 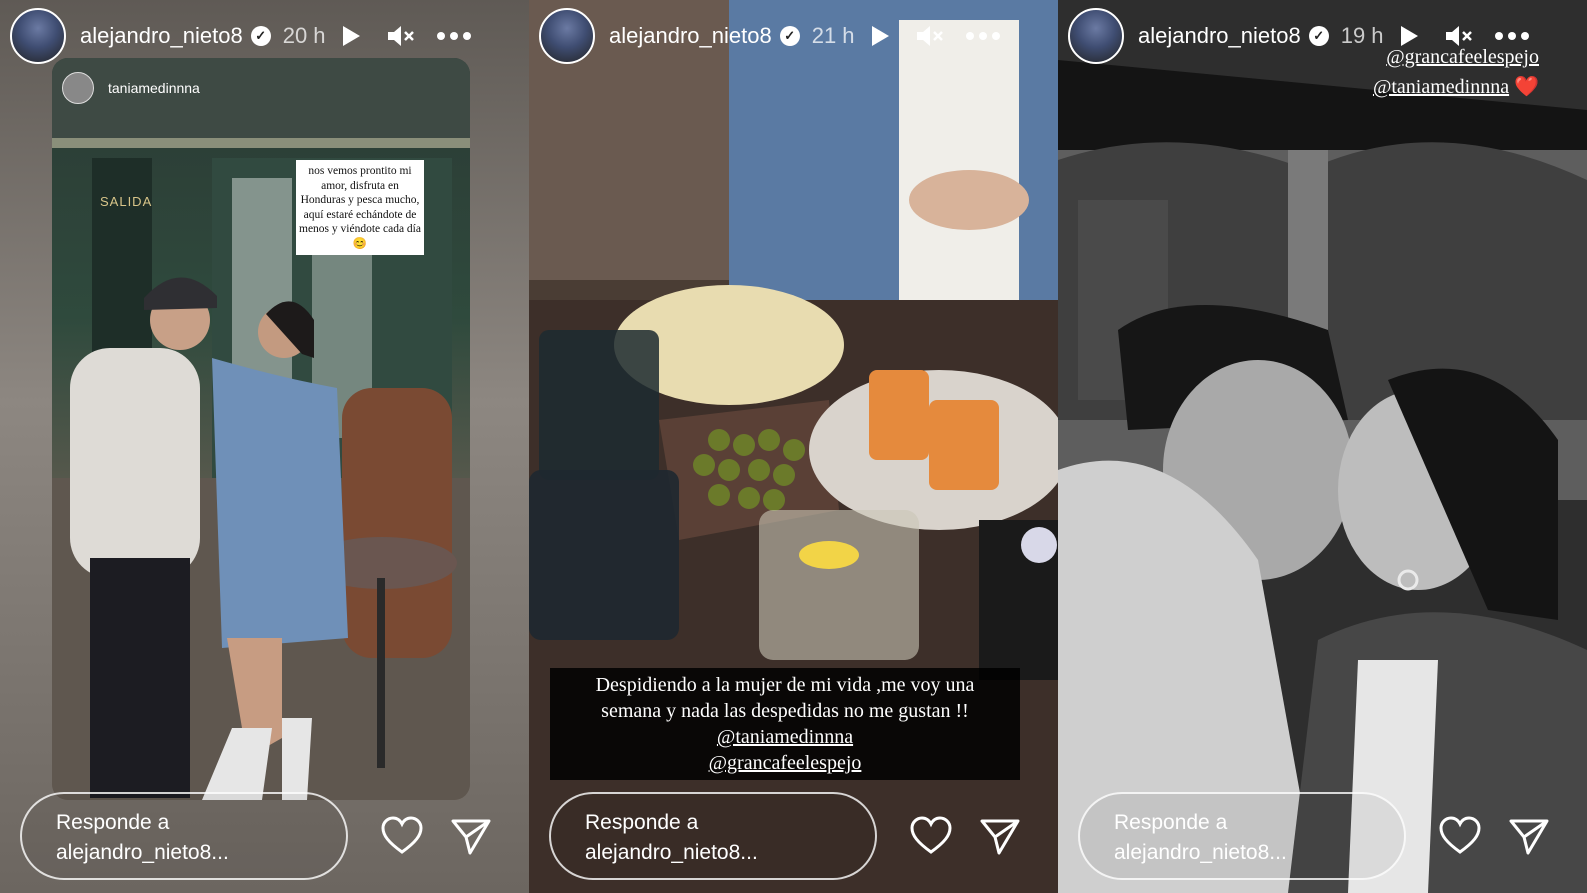 What do you see at coordinates (304, 35) in the screenshot?
I see `timestamp: 20 h` at bounding box center [304, 35].